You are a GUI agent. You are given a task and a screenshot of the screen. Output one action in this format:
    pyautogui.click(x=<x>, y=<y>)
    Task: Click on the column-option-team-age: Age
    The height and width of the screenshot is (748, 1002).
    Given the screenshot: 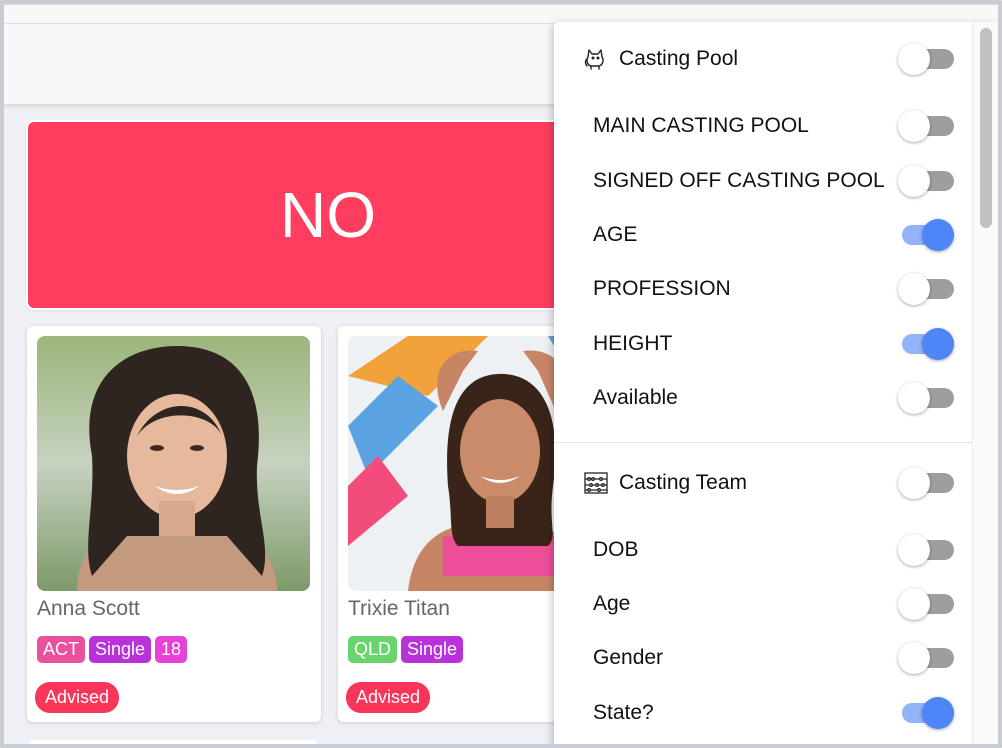 What is the action you would take?
    pyautogui.click(x=763, y=604)
    